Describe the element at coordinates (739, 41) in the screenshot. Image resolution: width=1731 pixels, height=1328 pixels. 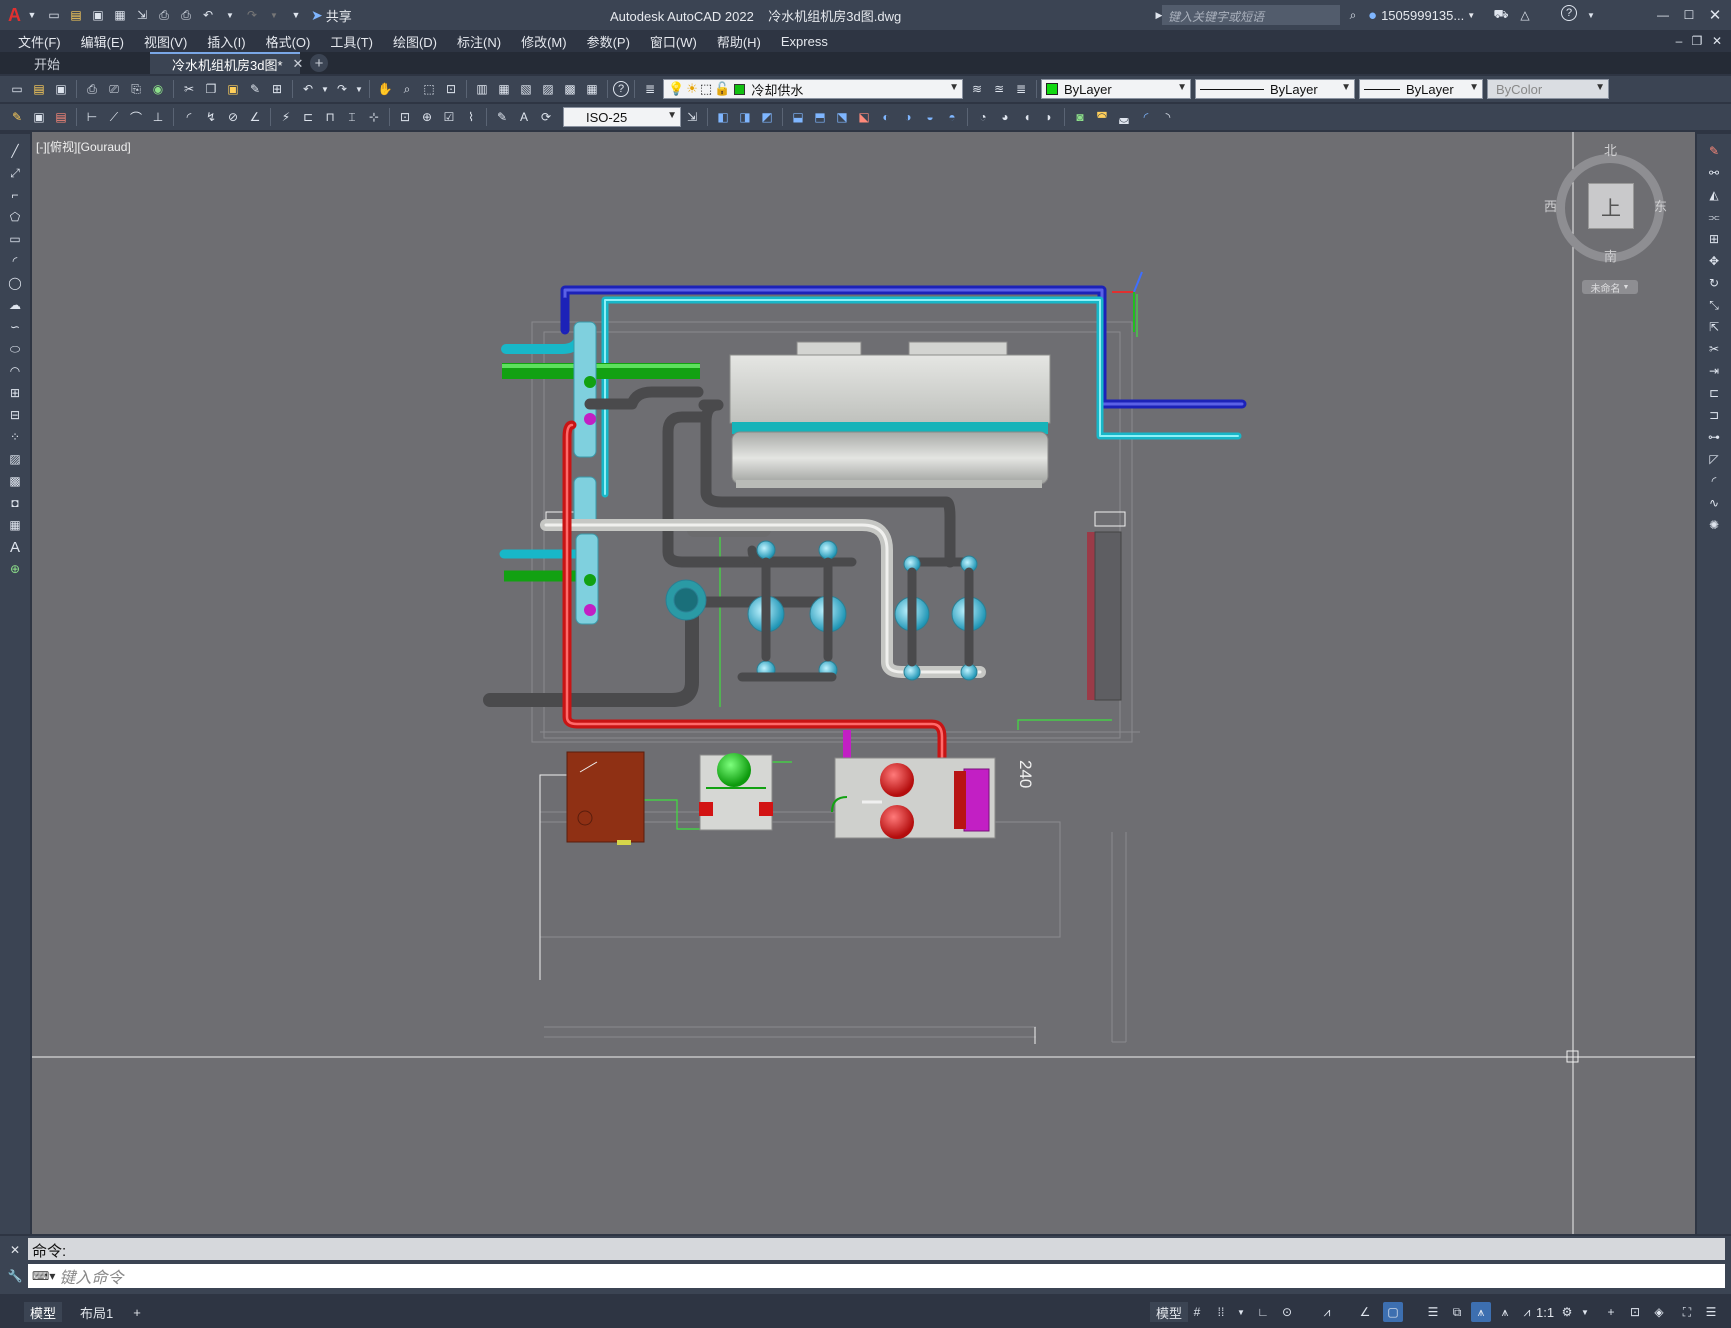
I see `menu-help: 帮助(H)` at that location.